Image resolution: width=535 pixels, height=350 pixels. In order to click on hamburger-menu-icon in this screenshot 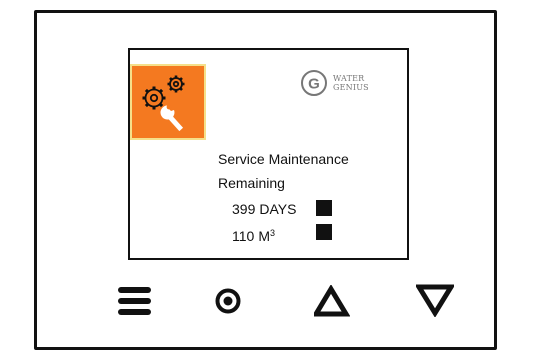, I will do `click(134, 301)`.